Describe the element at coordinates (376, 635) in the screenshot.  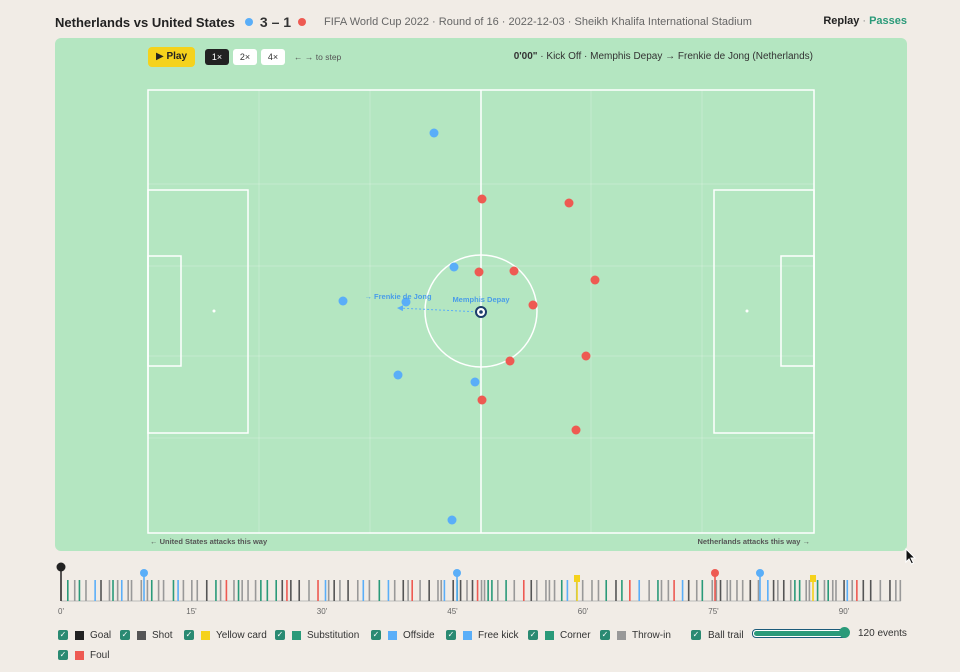
I see `checkbox-offside: ✓` at that location.